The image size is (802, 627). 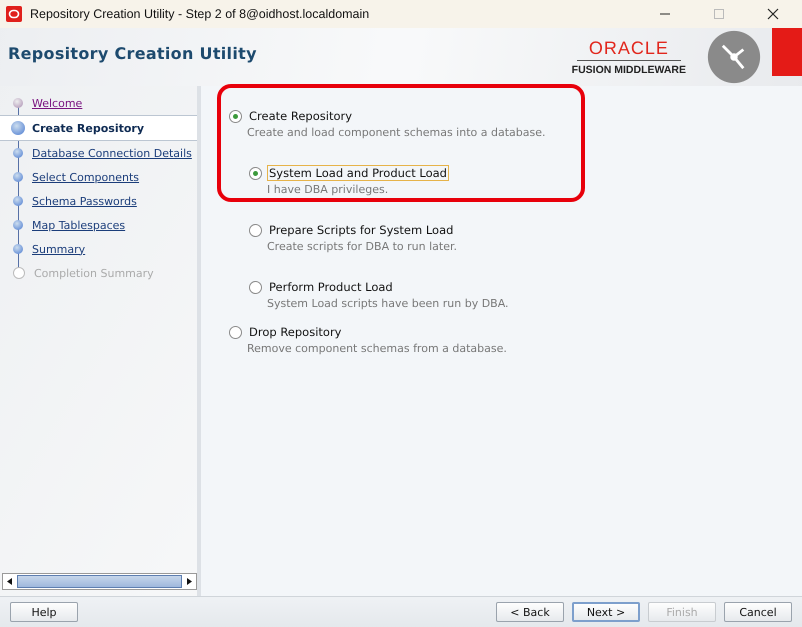 What do you see at coordinates (628, 49) in the screenshot?
I see `oracle-logo: ORACLE` at bounding box center [628, 49].